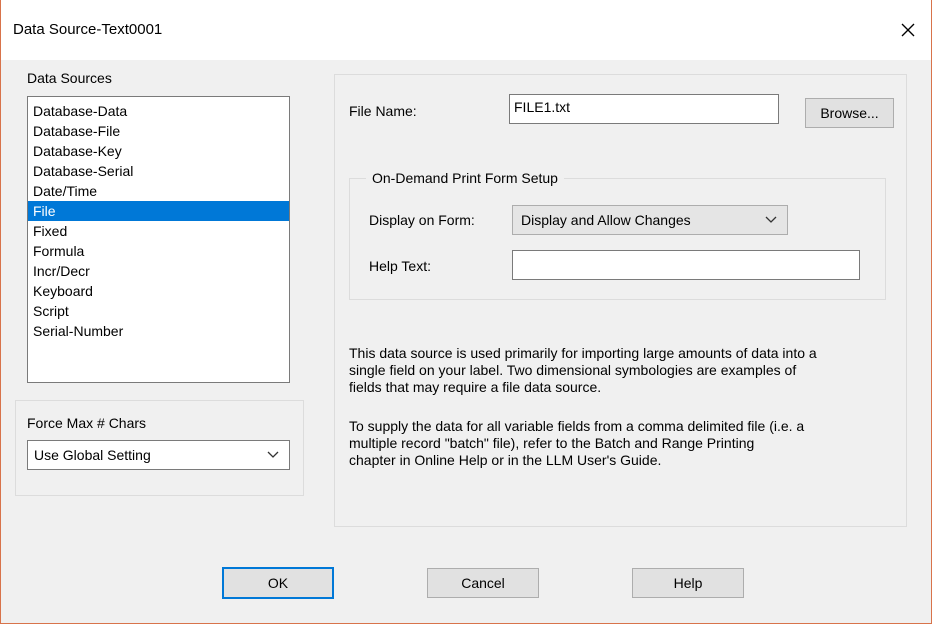  Describe the element at coordinates (158, 311) in the screenshot. I see `list-item: Script` at that location.